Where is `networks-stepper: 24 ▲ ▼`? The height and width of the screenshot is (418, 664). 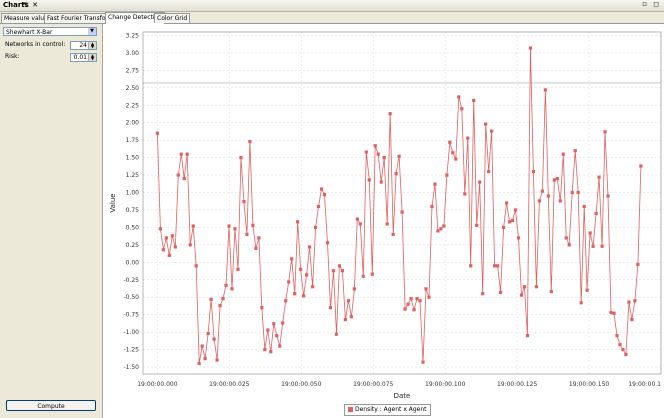 networks-stepper: 24 ▲ ▼ is located at coordinates (83, 45).